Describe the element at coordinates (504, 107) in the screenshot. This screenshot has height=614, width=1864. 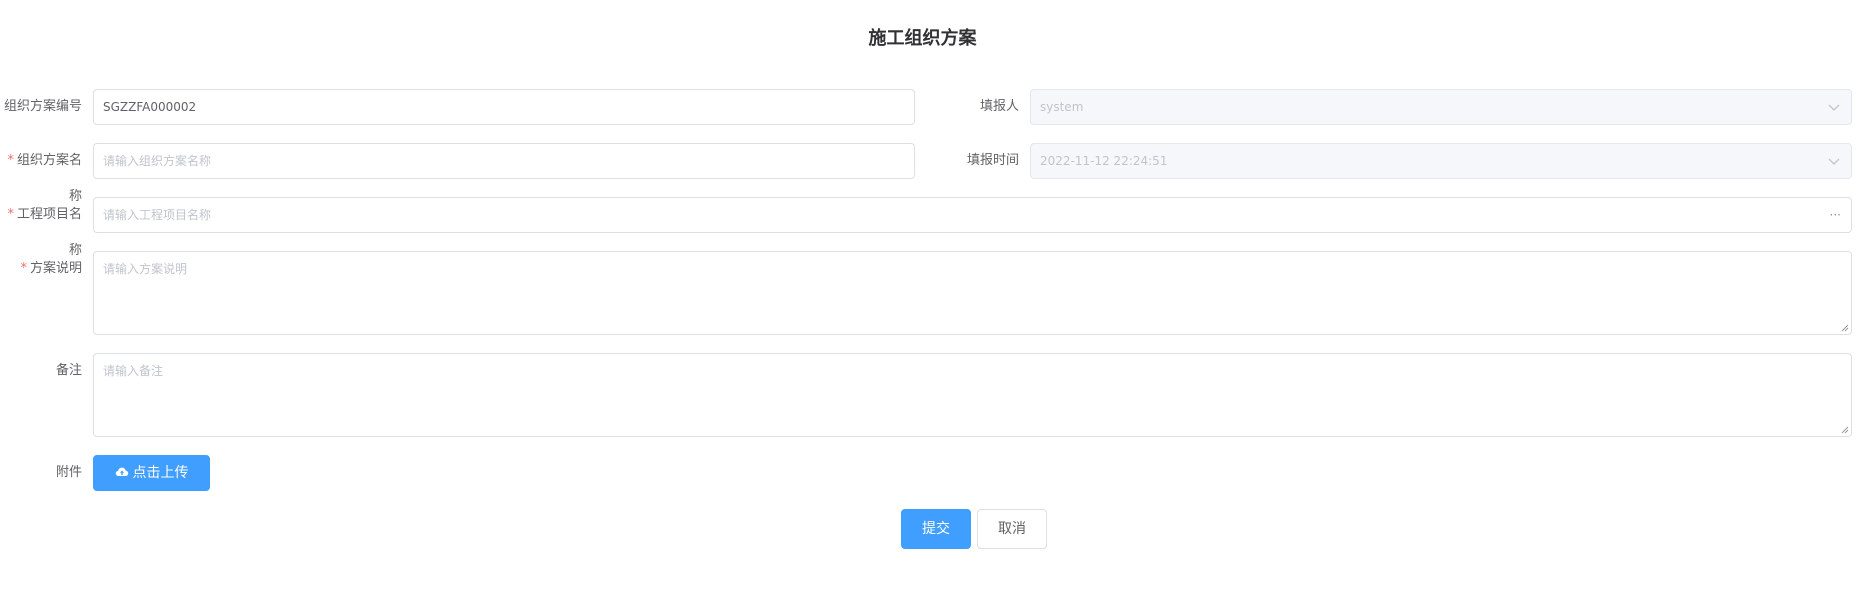
I see `plan-code-input: SGZZFA000002` at that location.